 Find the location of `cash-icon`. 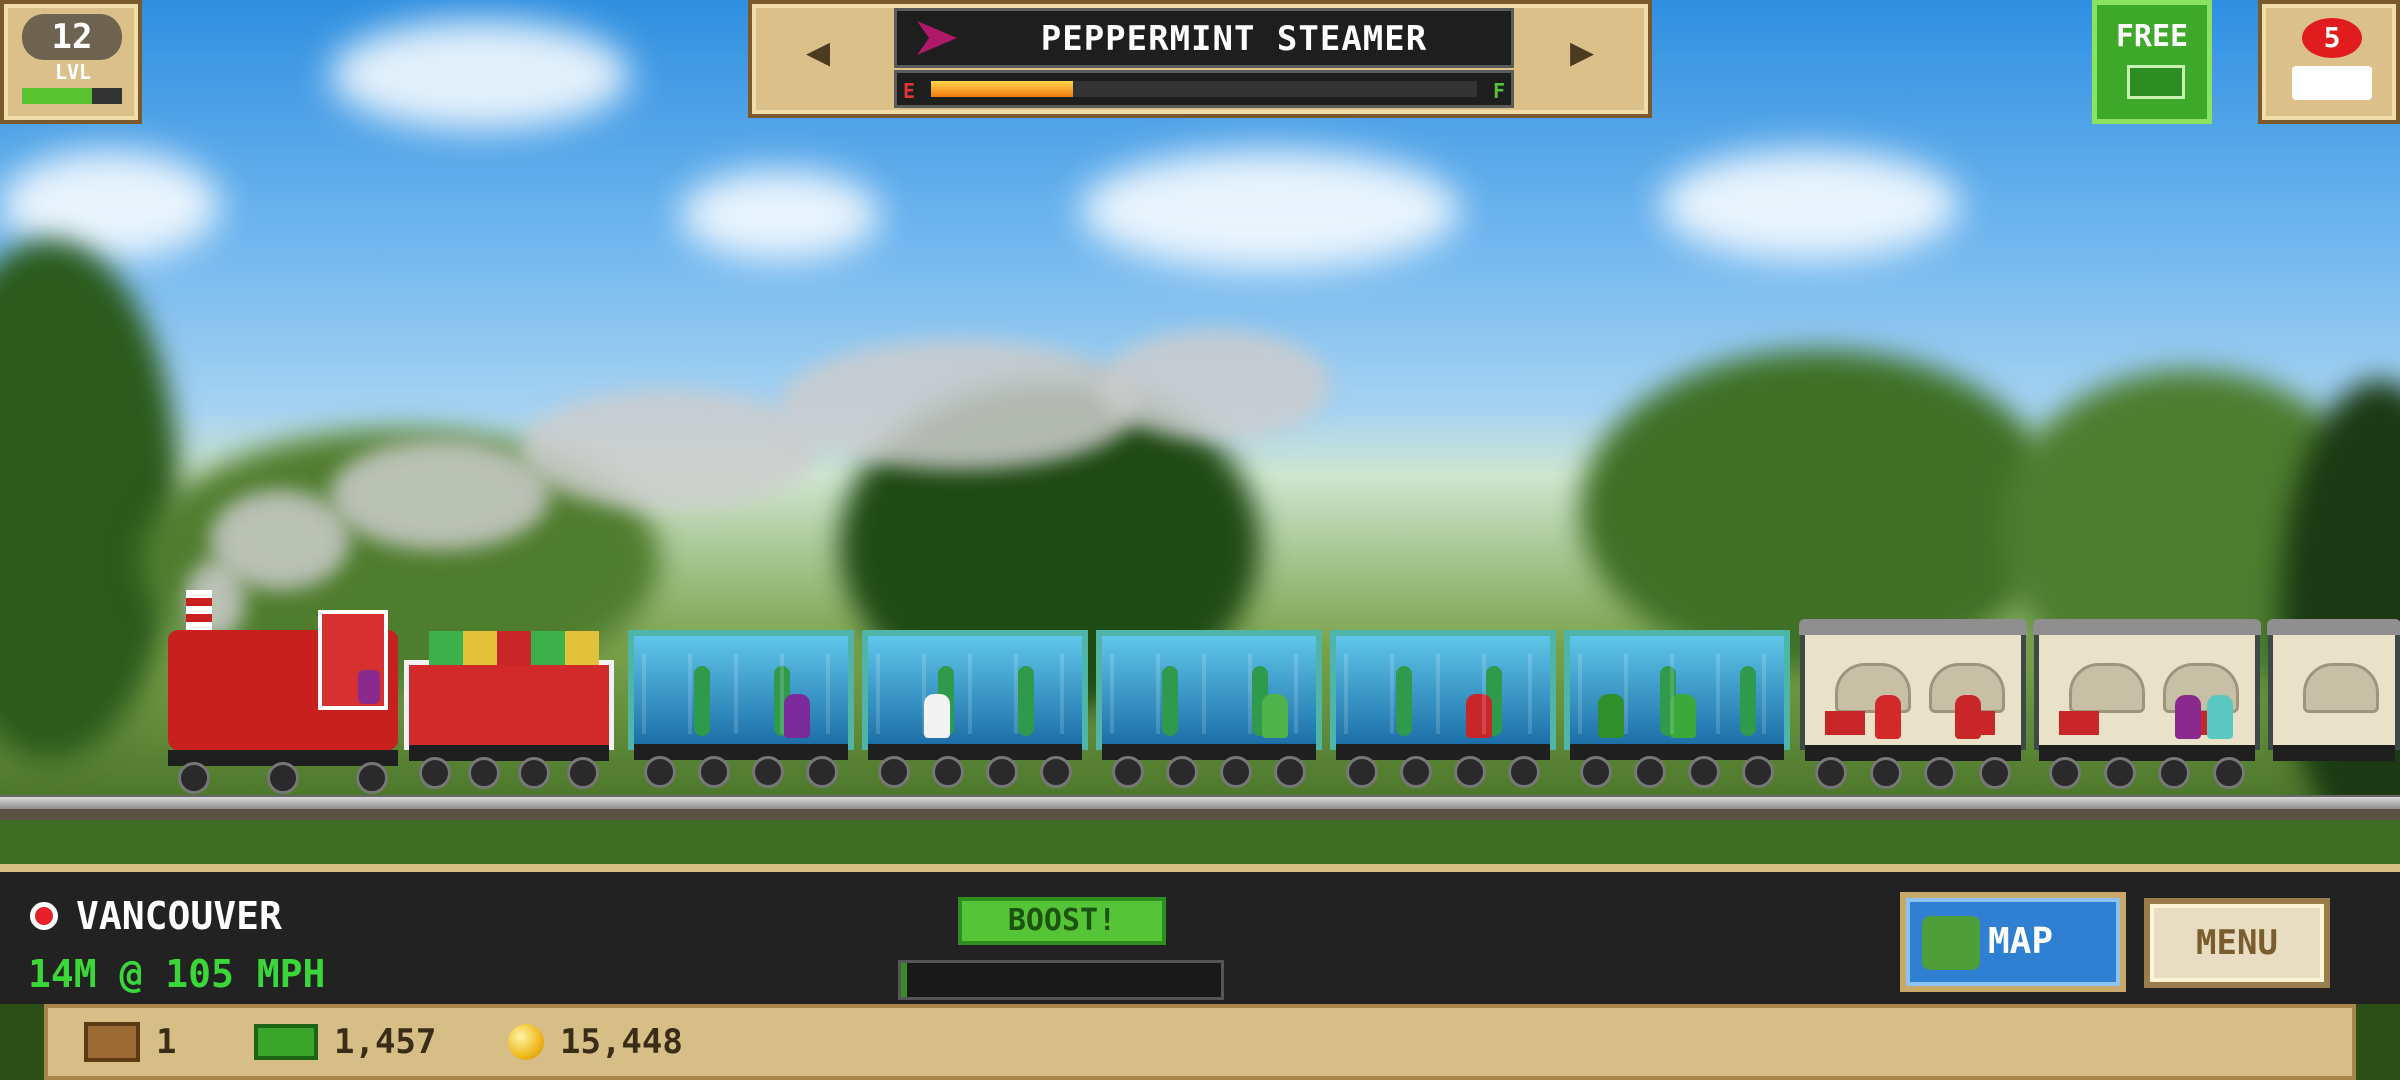

cash-icon is located at coordinates (286, 1042).